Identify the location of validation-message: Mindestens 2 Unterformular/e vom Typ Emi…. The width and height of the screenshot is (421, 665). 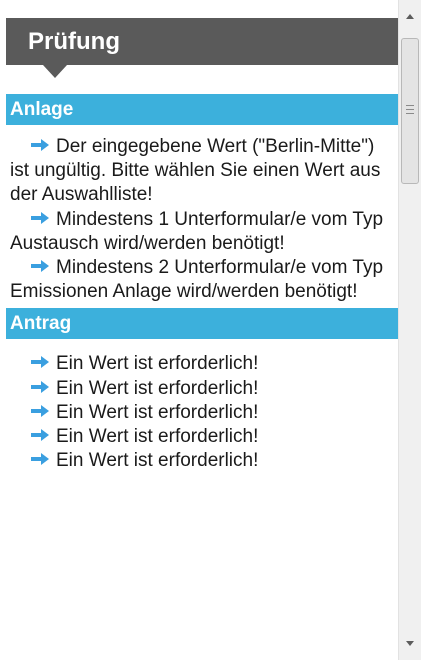
(202, 280).